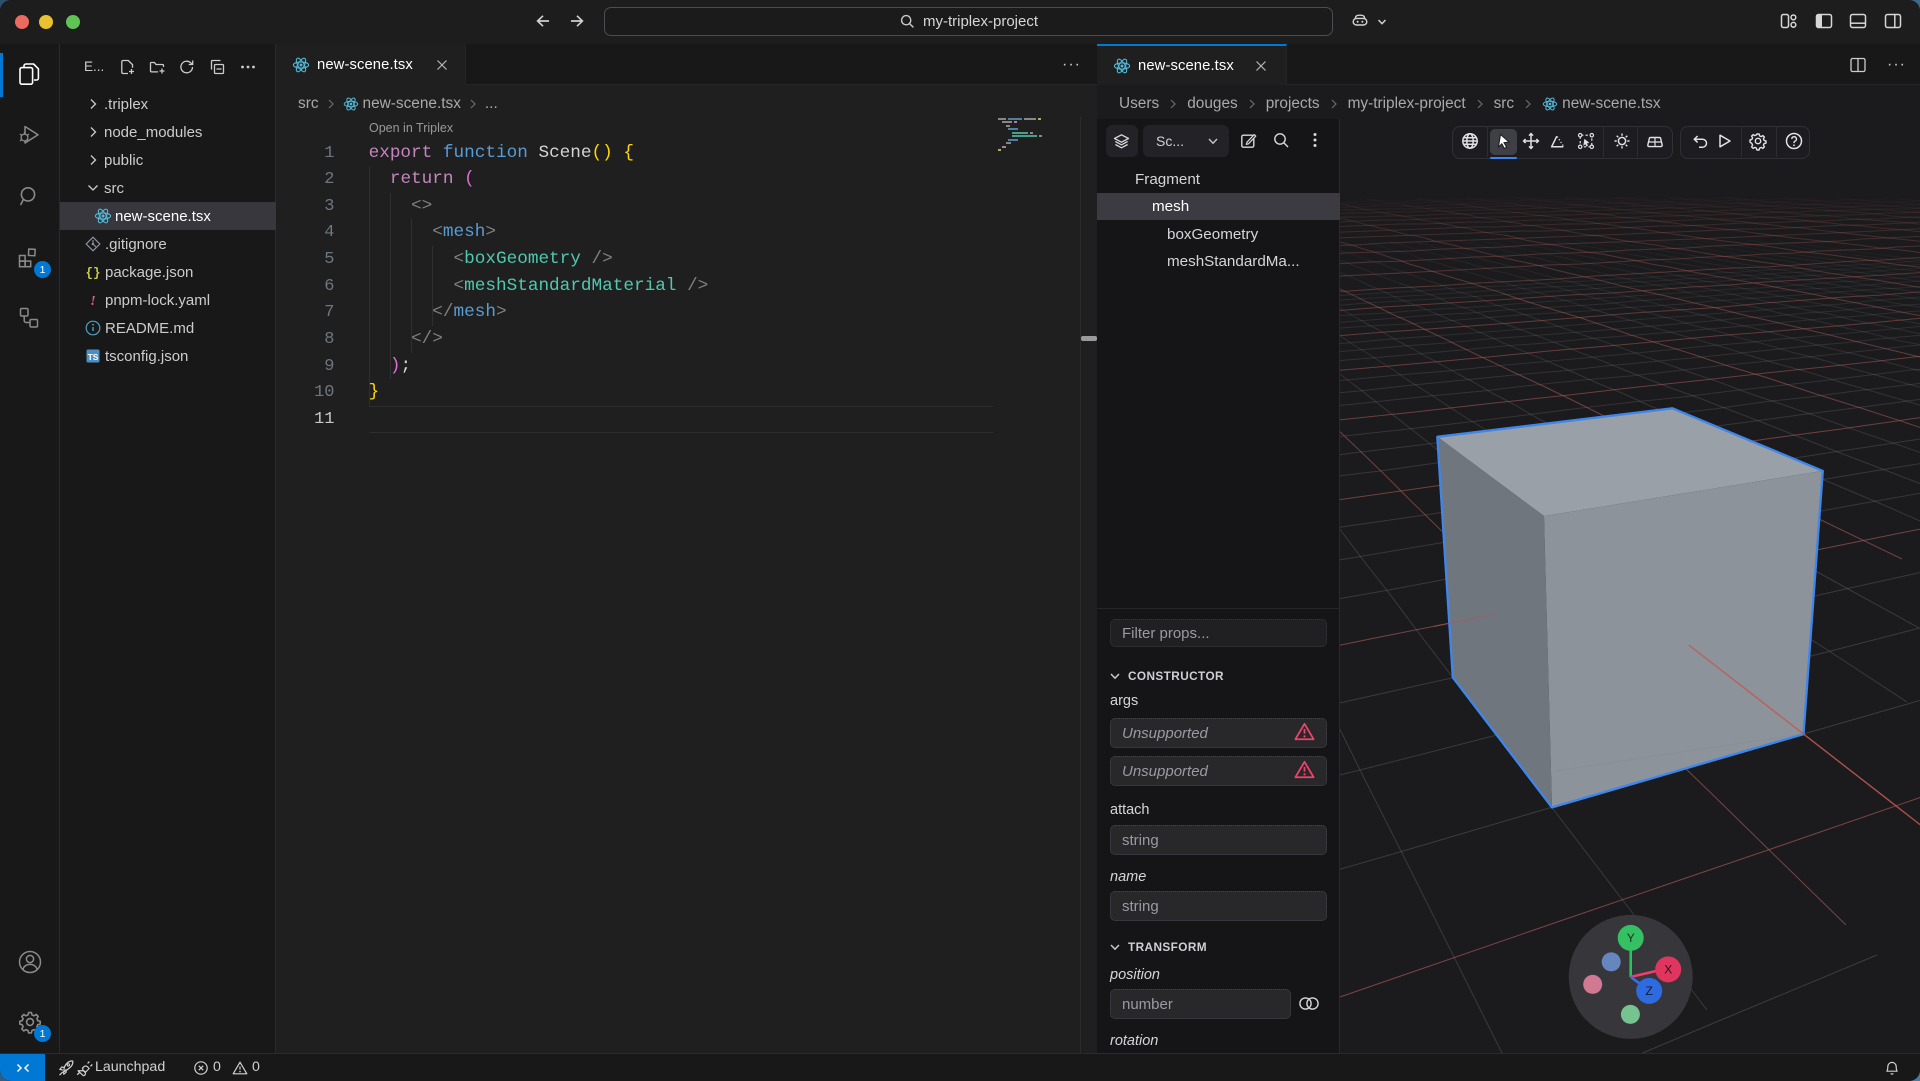 Image resolution: width=1920 pixels, height=1081 pixels. I want to click on svg-text: TS, so click(93, 357).